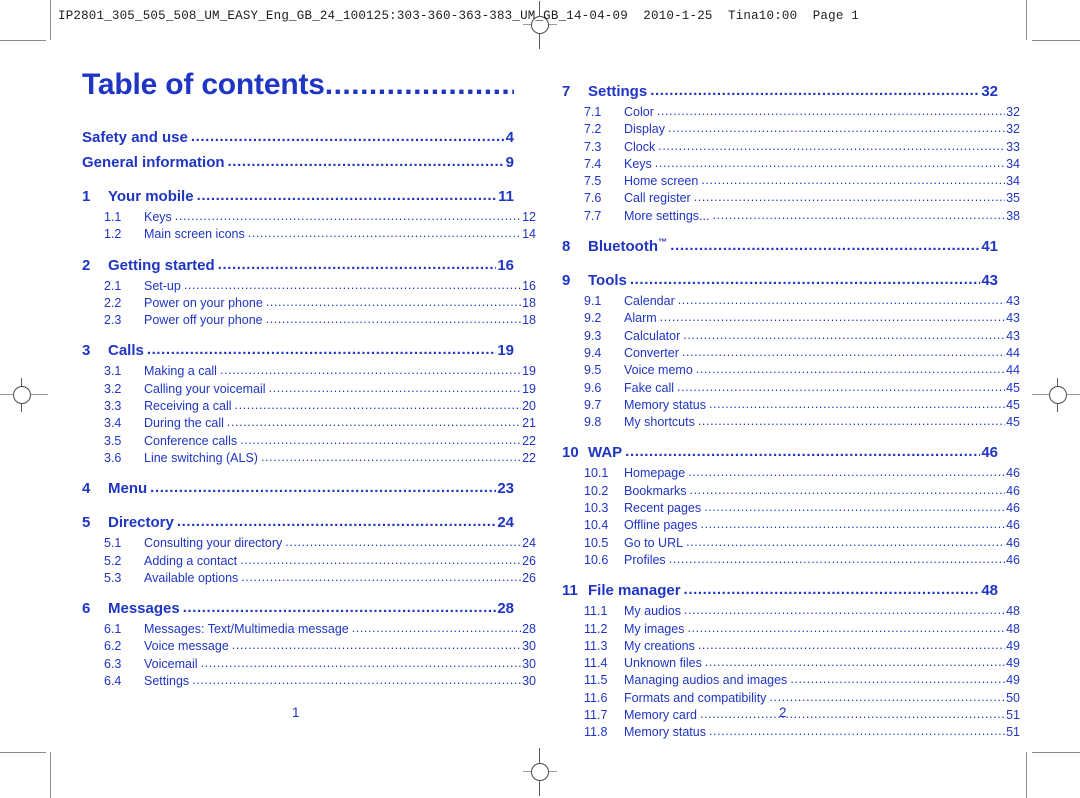  Describe the element at coordinates (1013, 680) in the screenshot. I see `toc-entry-page-number: 49` at that location.